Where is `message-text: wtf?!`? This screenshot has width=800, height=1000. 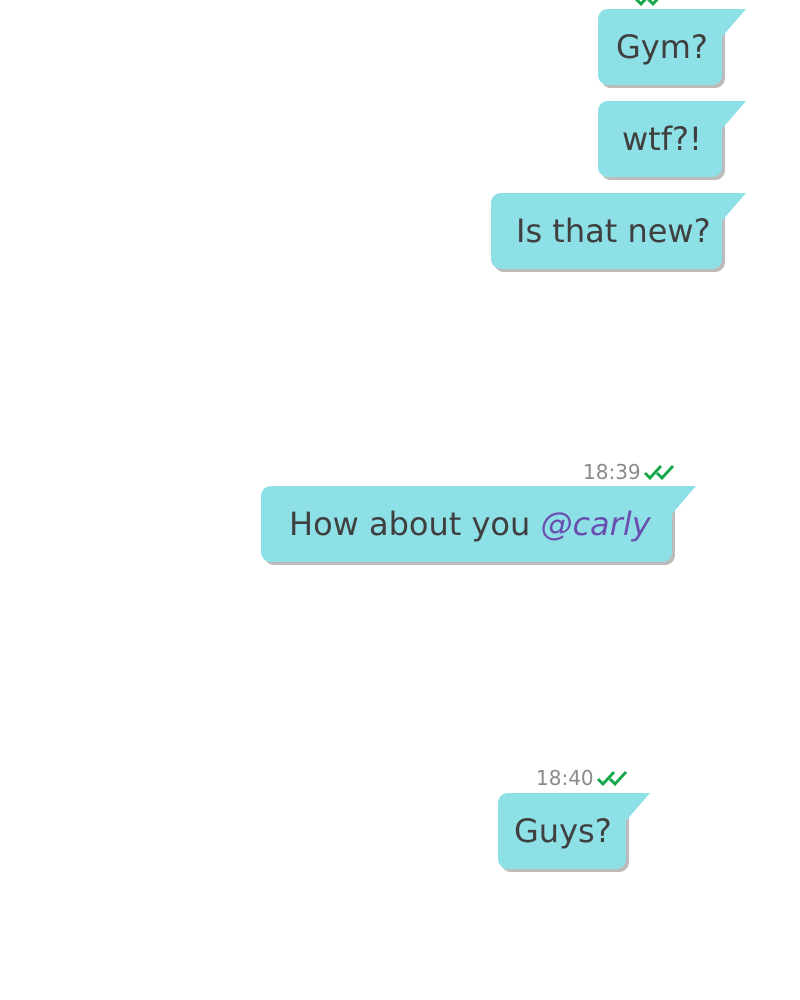 message-text: wtf?! is located at coordinates (662, 139).